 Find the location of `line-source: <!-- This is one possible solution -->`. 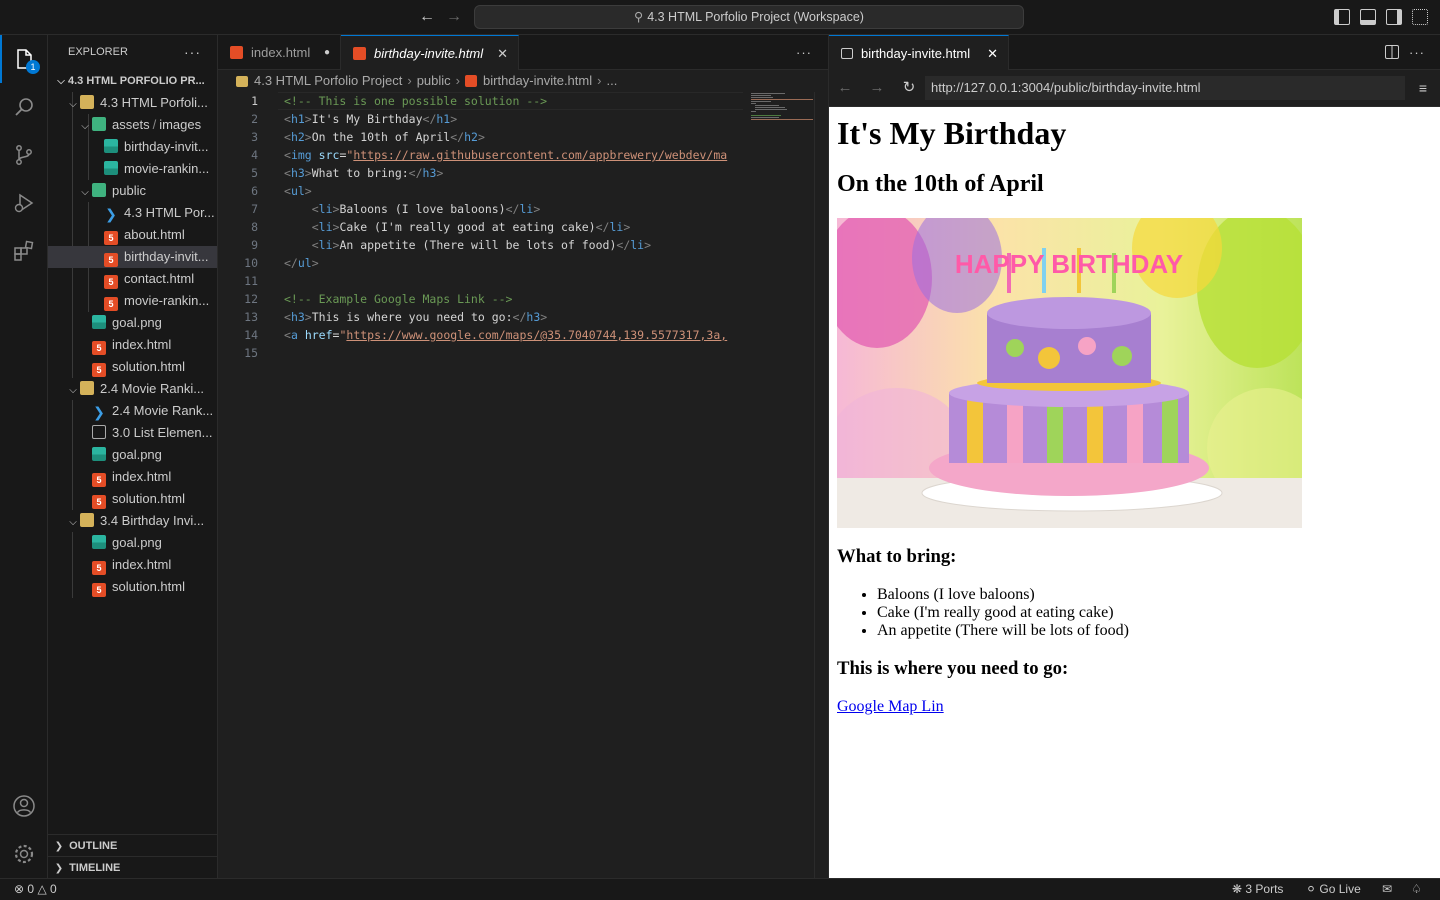

line-source: <!-- This is one possible solution --> is located at coordinates (415, 101).